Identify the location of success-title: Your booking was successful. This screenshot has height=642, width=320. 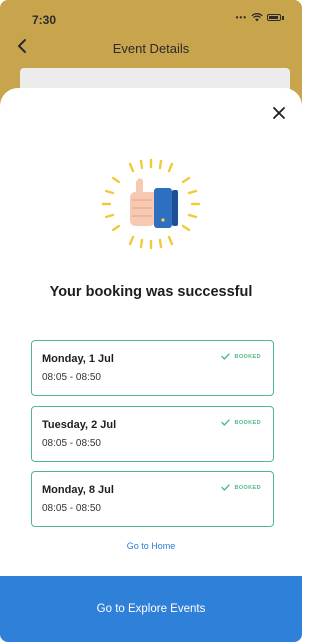
(151, 292).